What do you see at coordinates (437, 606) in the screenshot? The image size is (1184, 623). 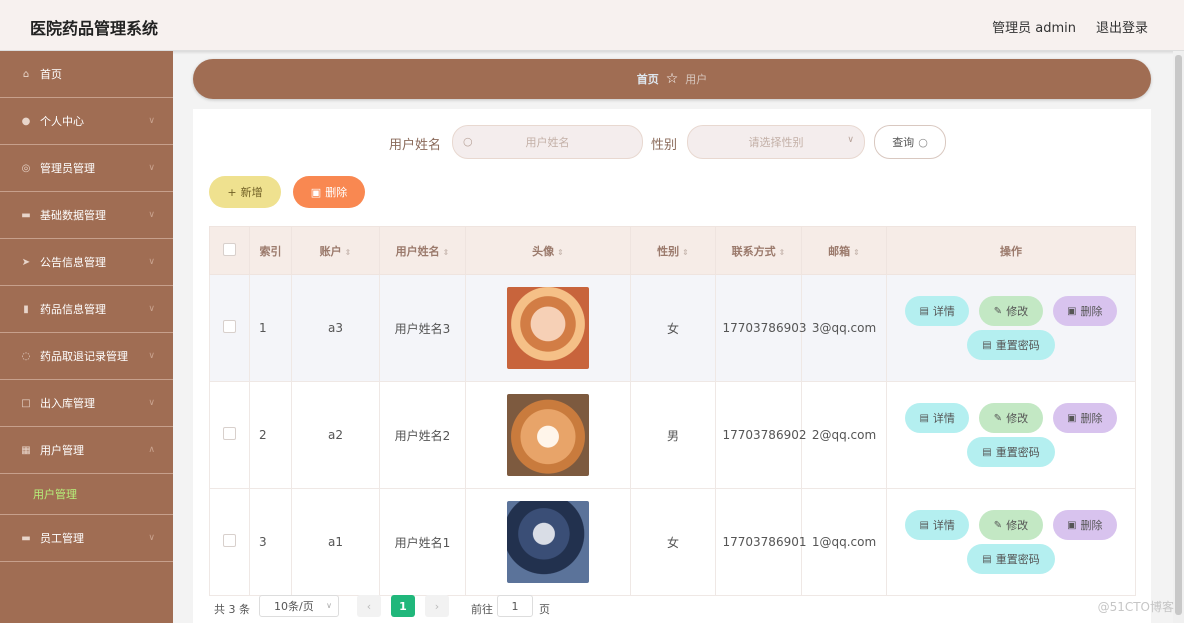 I see `next-page-button: ›` at bounding box center [437, 606].